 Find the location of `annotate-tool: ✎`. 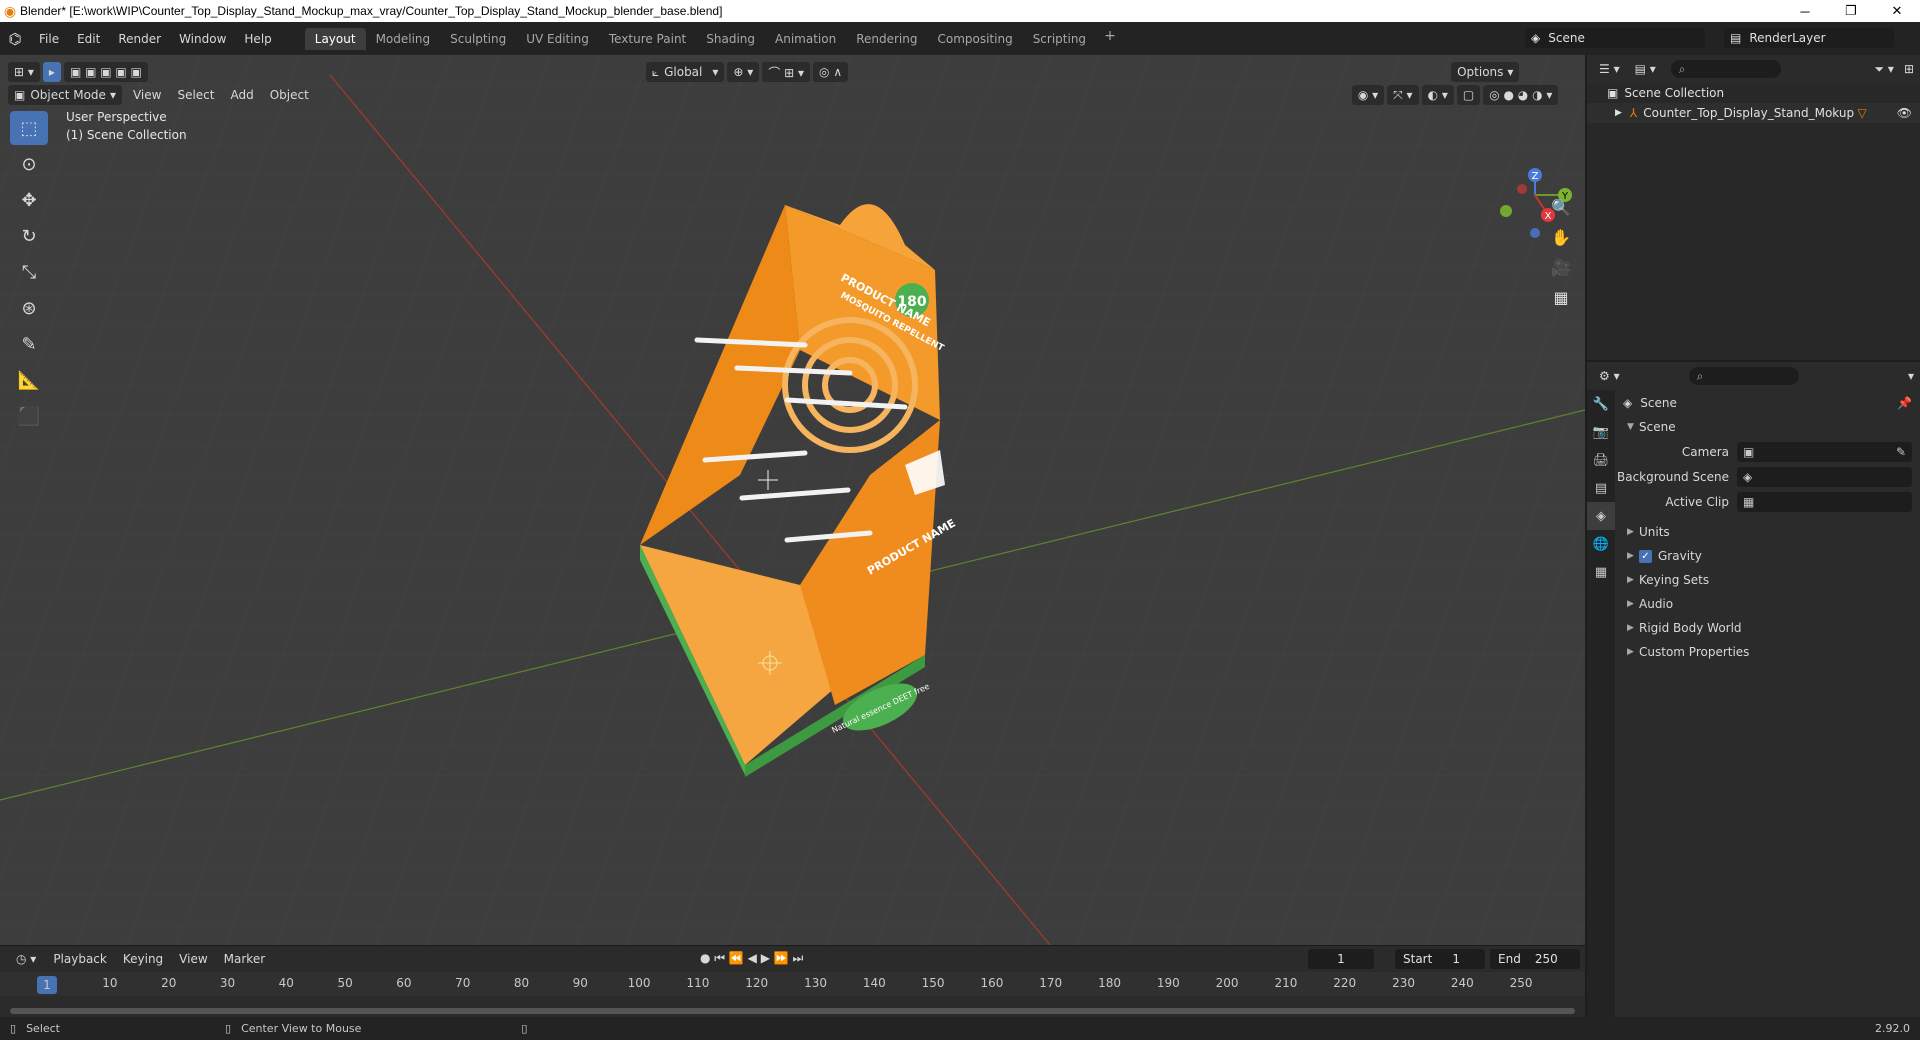

annotate-tool: ✎ is located at coordinates (29, 344).